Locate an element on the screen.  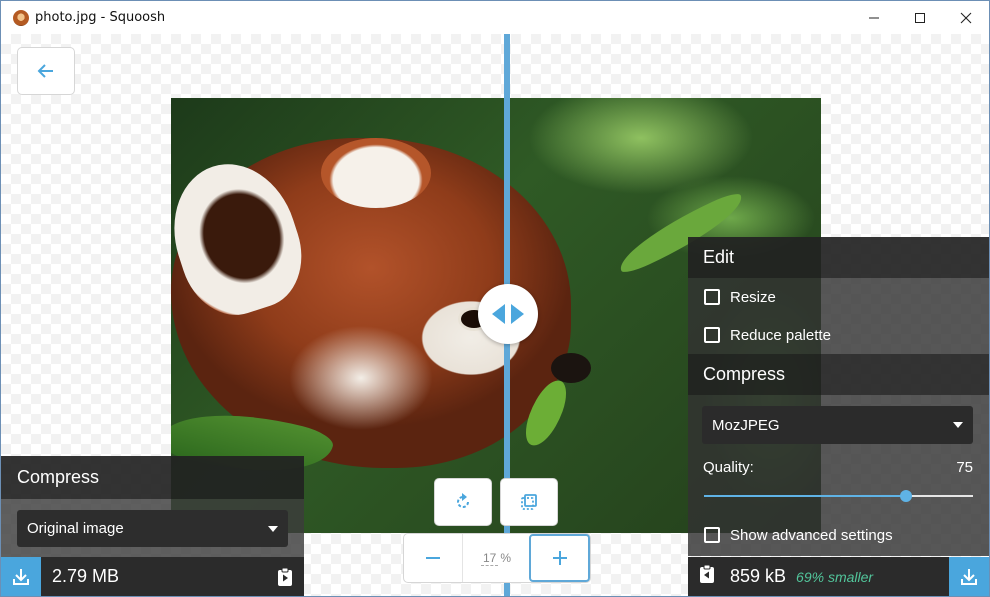
edit-heading: Edit is located at coordinates (838, 257).